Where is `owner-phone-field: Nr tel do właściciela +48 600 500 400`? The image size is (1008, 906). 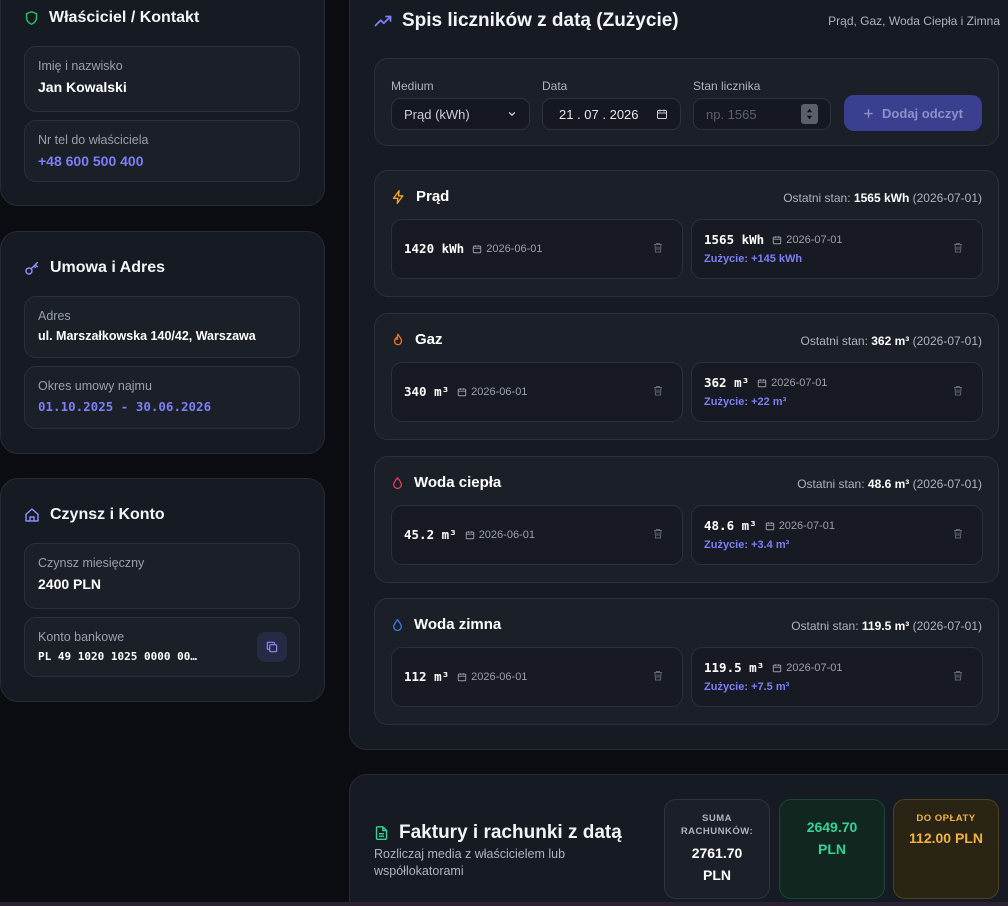
owner-phone-field: Nr tel do właściciela +48 600 500 400 is located at coordinates (162, 151).